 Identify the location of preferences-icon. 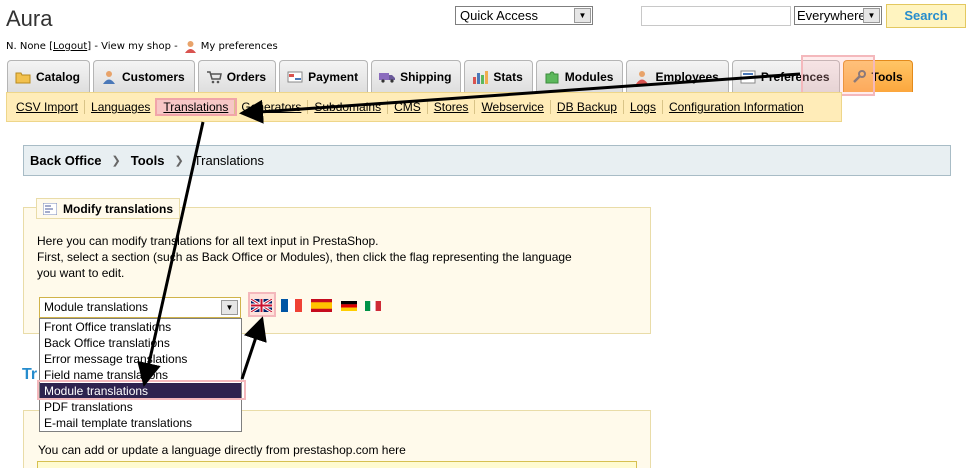
(748, 76).